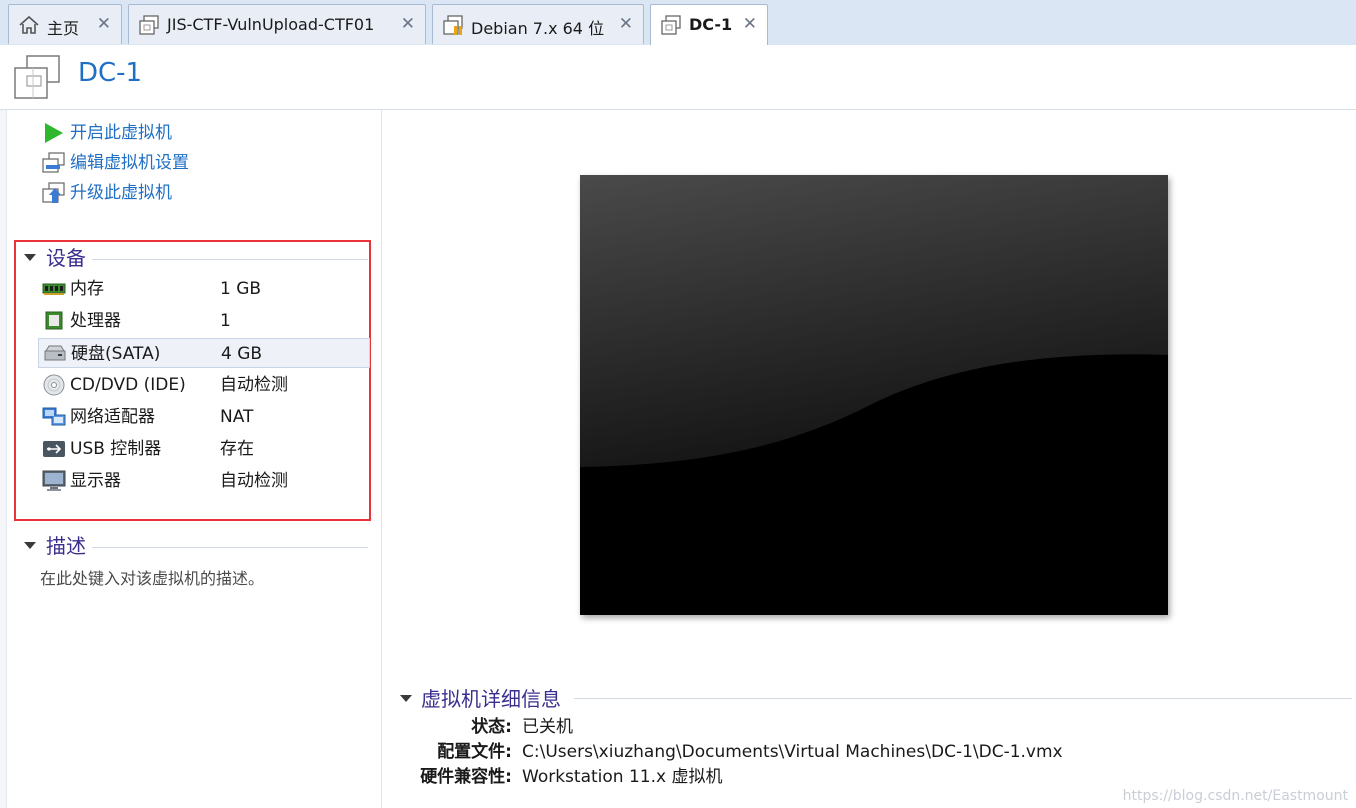 The image size is (1356, 808). I want to click on device-row-hard-disk: 硬盘(SATA) 4 GB, so click(204, 353).